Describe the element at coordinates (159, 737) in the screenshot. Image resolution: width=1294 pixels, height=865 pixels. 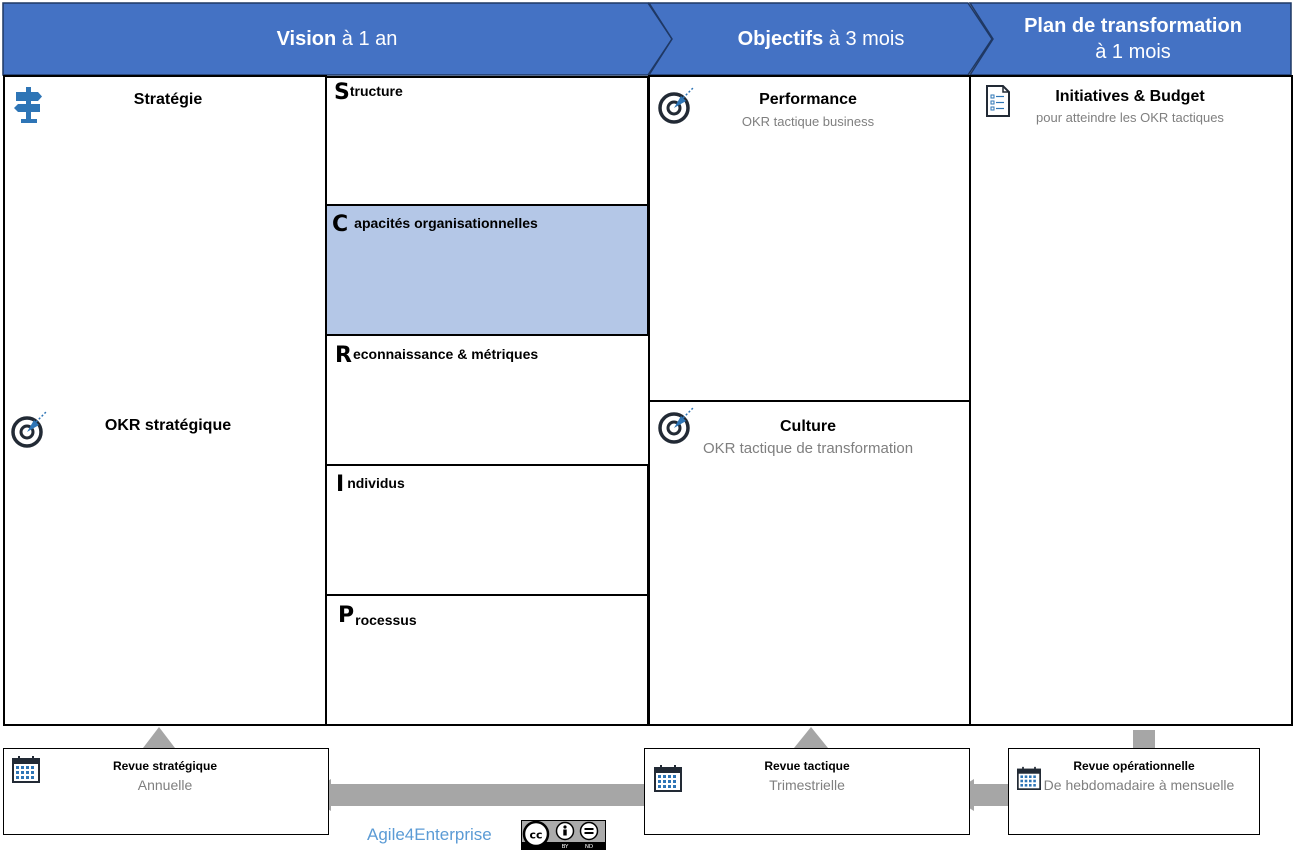
I see `arrow-up-strategique` at that location.